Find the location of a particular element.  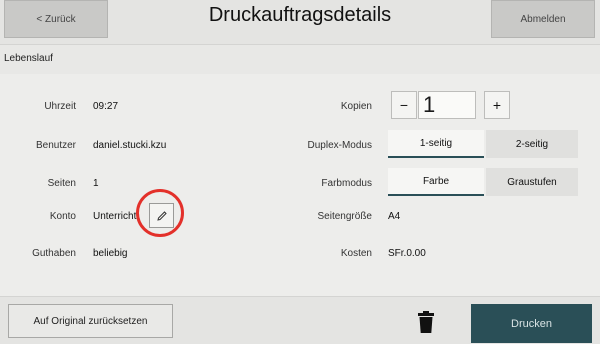

copies-minus-button: − is located at coordinates (404, 105).